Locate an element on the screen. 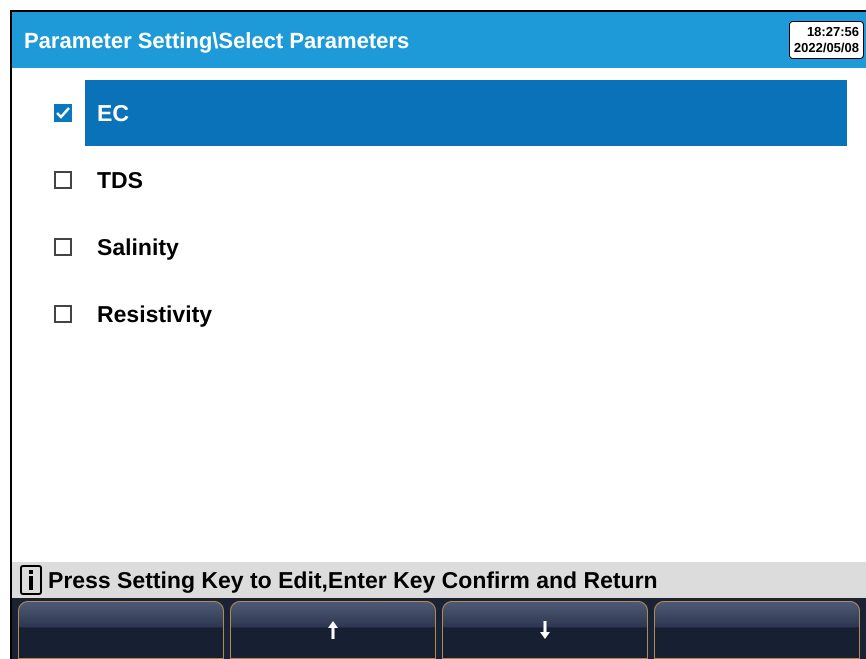 The width and height of the screenshot is (866, 659). down-softkey is located at coordinates (545, 630).